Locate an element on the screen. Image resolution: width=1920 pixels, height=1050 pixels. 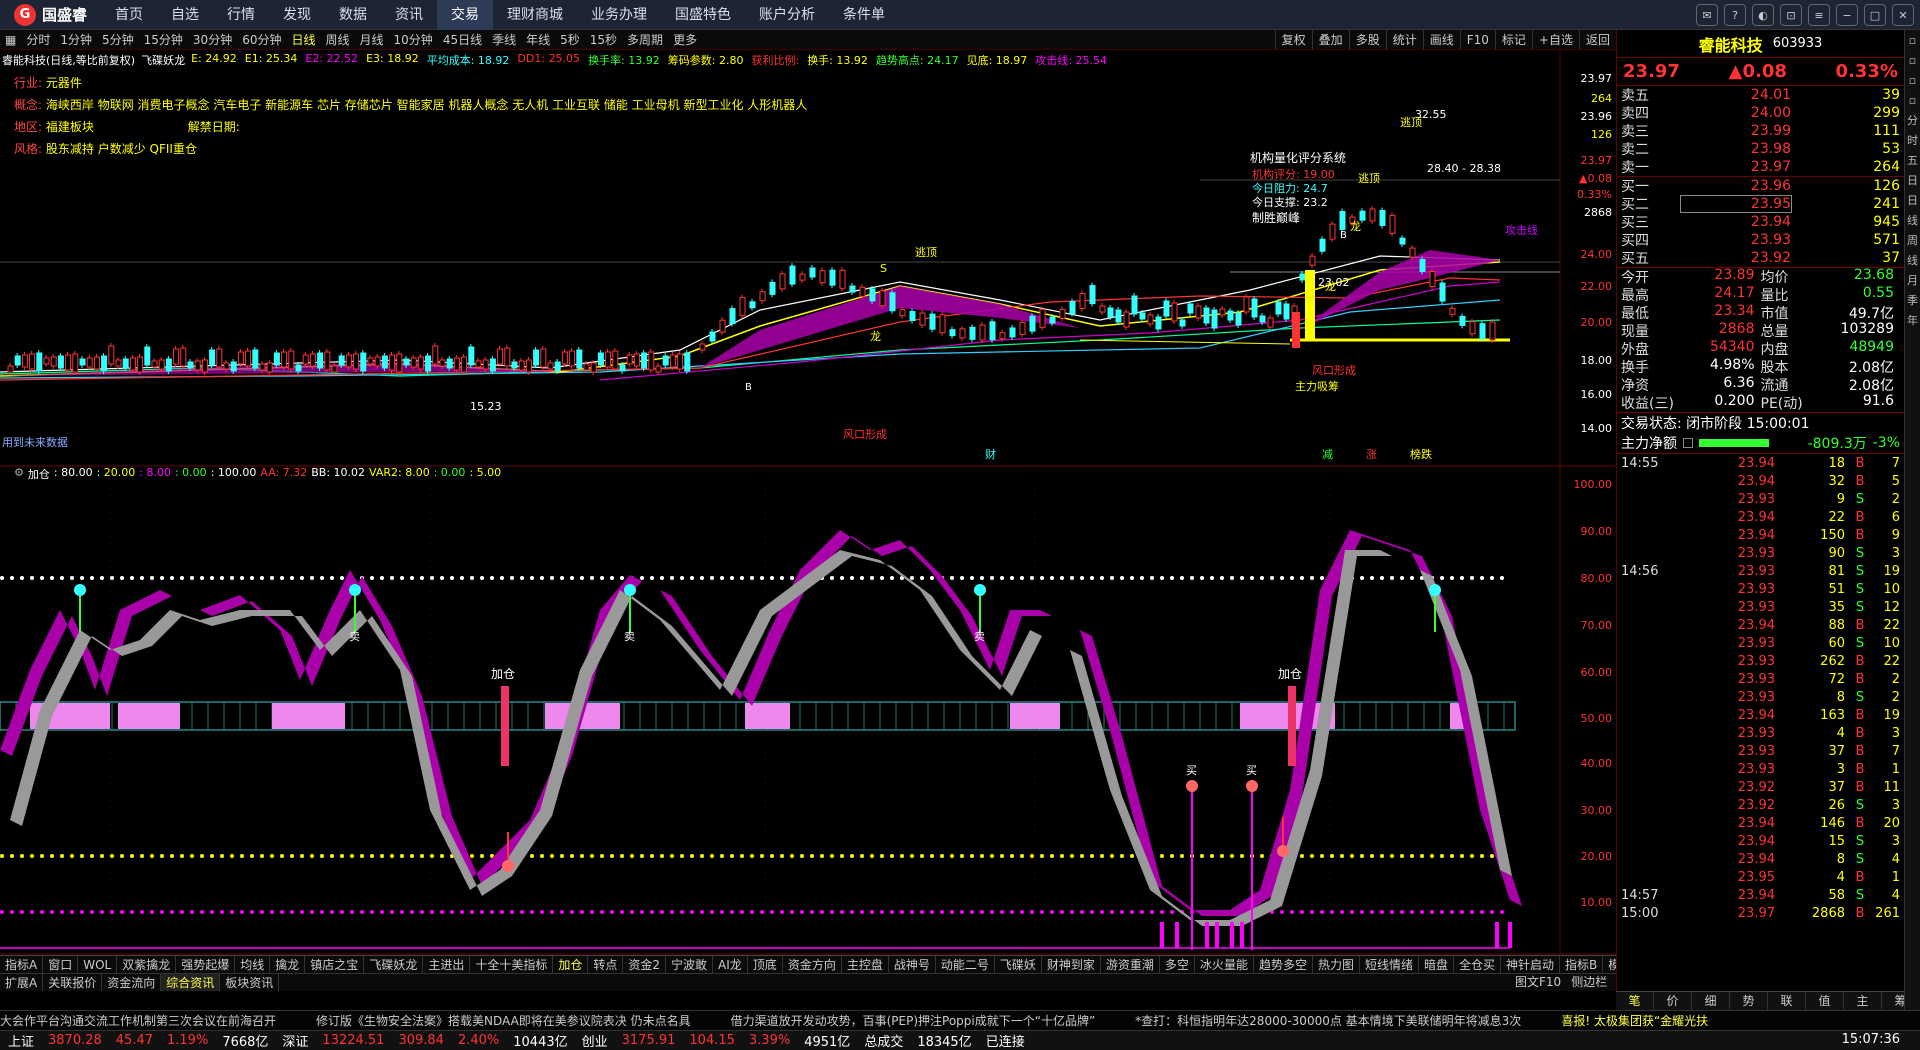
bid-row: 买四 23.93 571 is located at coordinates (1760, 240).